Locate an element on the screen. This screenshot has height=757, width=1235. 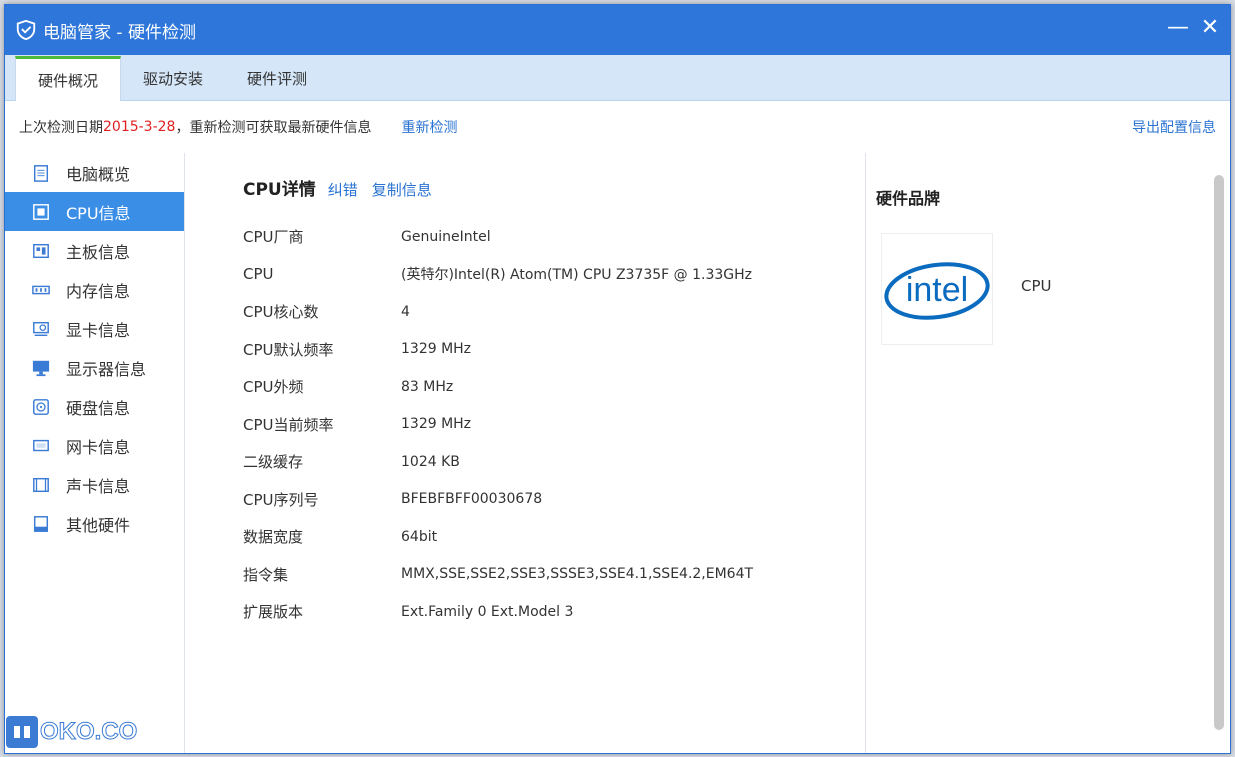
detail-value: GenuineIntel is located at coordinates (446, 236).